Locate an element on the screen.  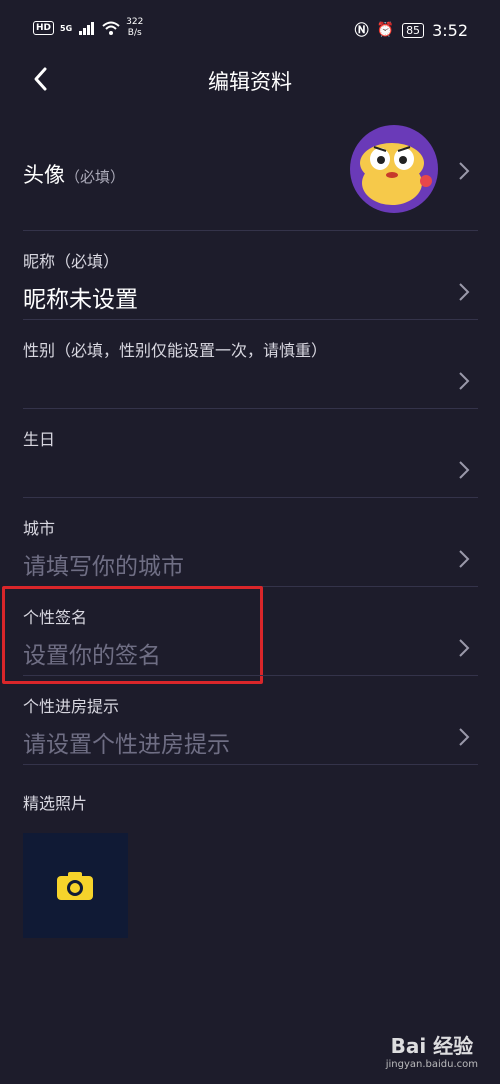
network-speed: 322 B/s is located at coordinates (135, 27).